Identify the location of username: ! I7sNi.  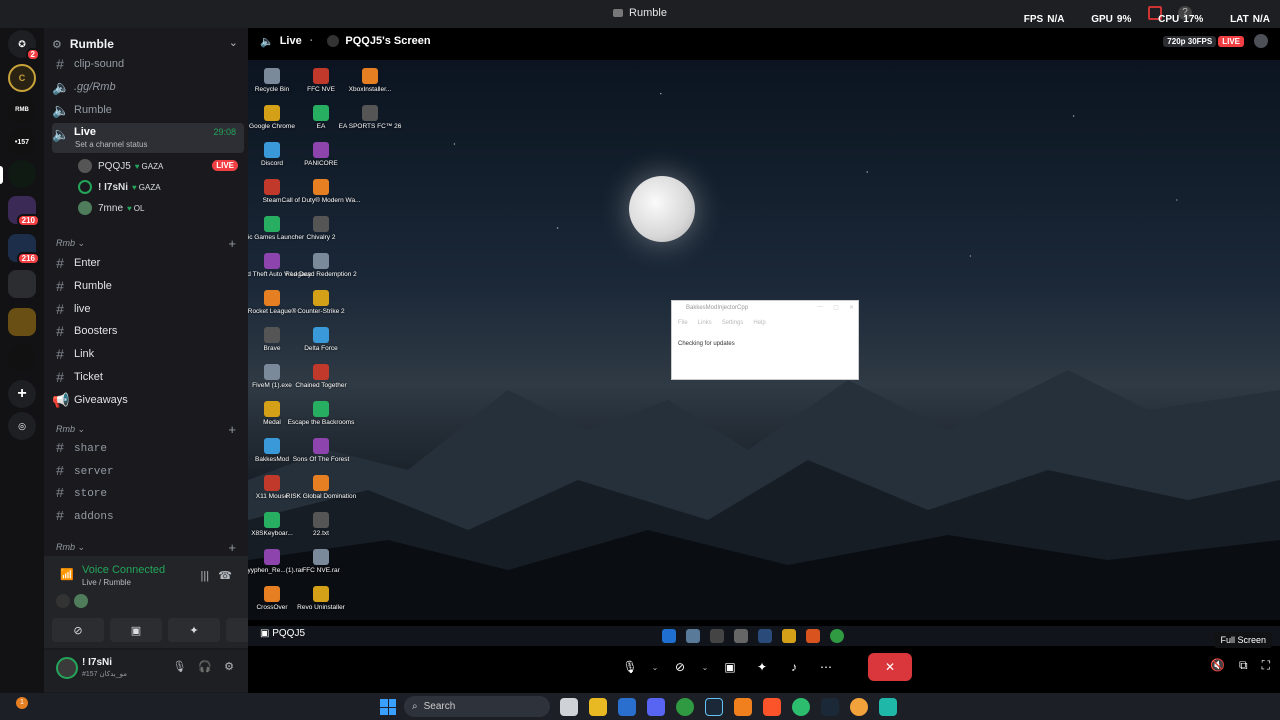
(97, 662).